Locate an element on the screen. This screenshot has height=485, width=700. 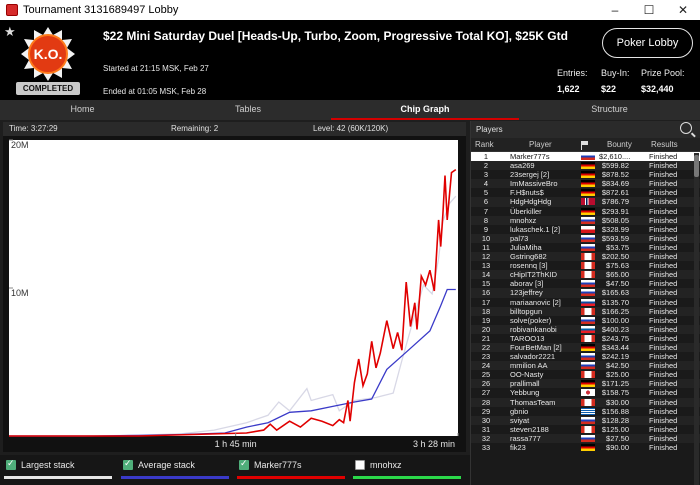
buyin-label: Buy-In: is located at coordinates (615, 73).